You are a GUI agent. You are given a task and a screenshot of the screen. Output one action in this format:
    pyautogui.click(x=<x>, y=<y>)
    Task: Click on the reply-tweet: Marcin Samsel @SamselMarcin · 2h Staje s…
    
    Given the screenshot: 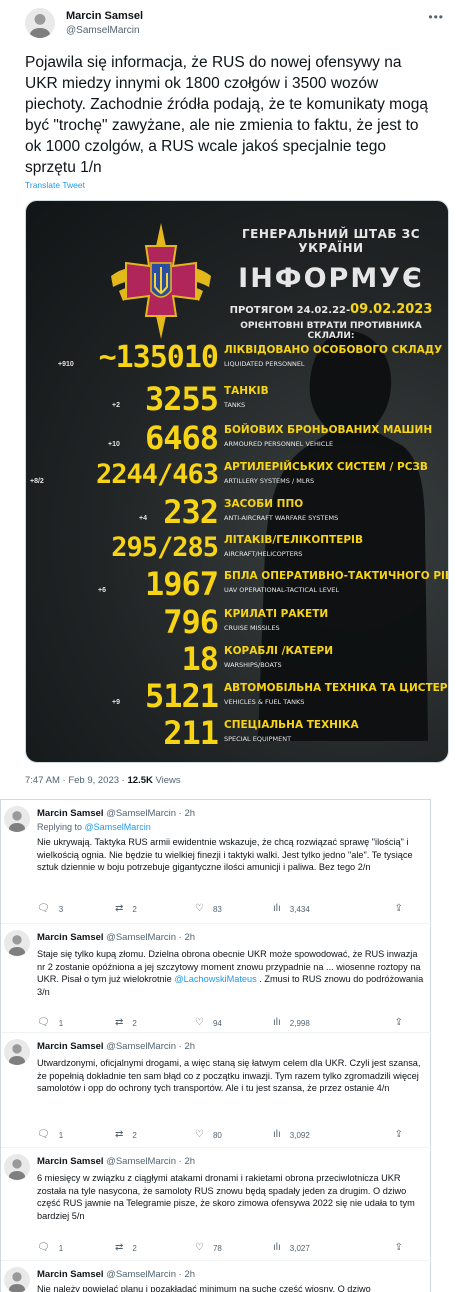 What is the action you would take?
    pyautogui.click(x=216, y=978)
    